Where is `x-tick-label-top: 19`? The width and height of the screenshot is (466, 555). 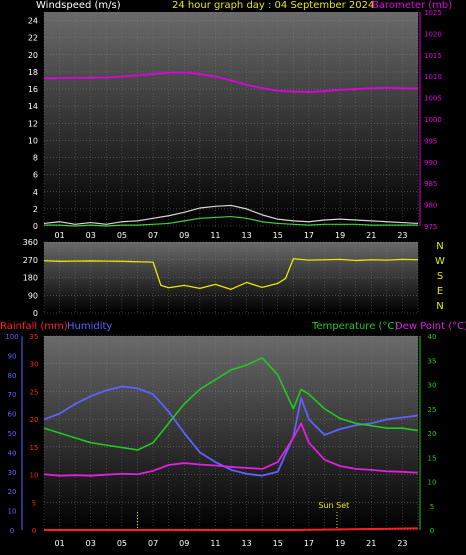 x-tick-label-top: 19 is located at coordinates (340, 235).